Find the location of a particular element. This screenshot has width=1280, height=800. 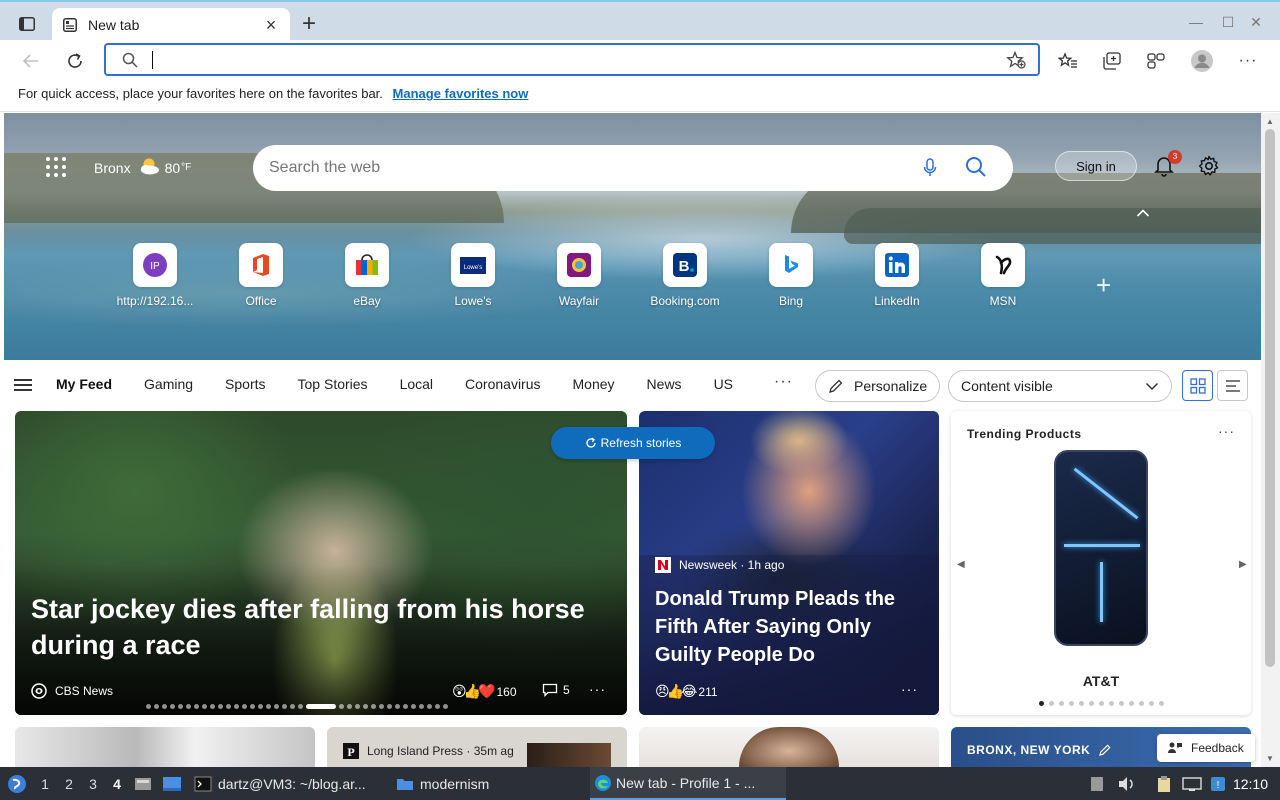

quick-link-label: eBay is located at coordinates (367, 301).